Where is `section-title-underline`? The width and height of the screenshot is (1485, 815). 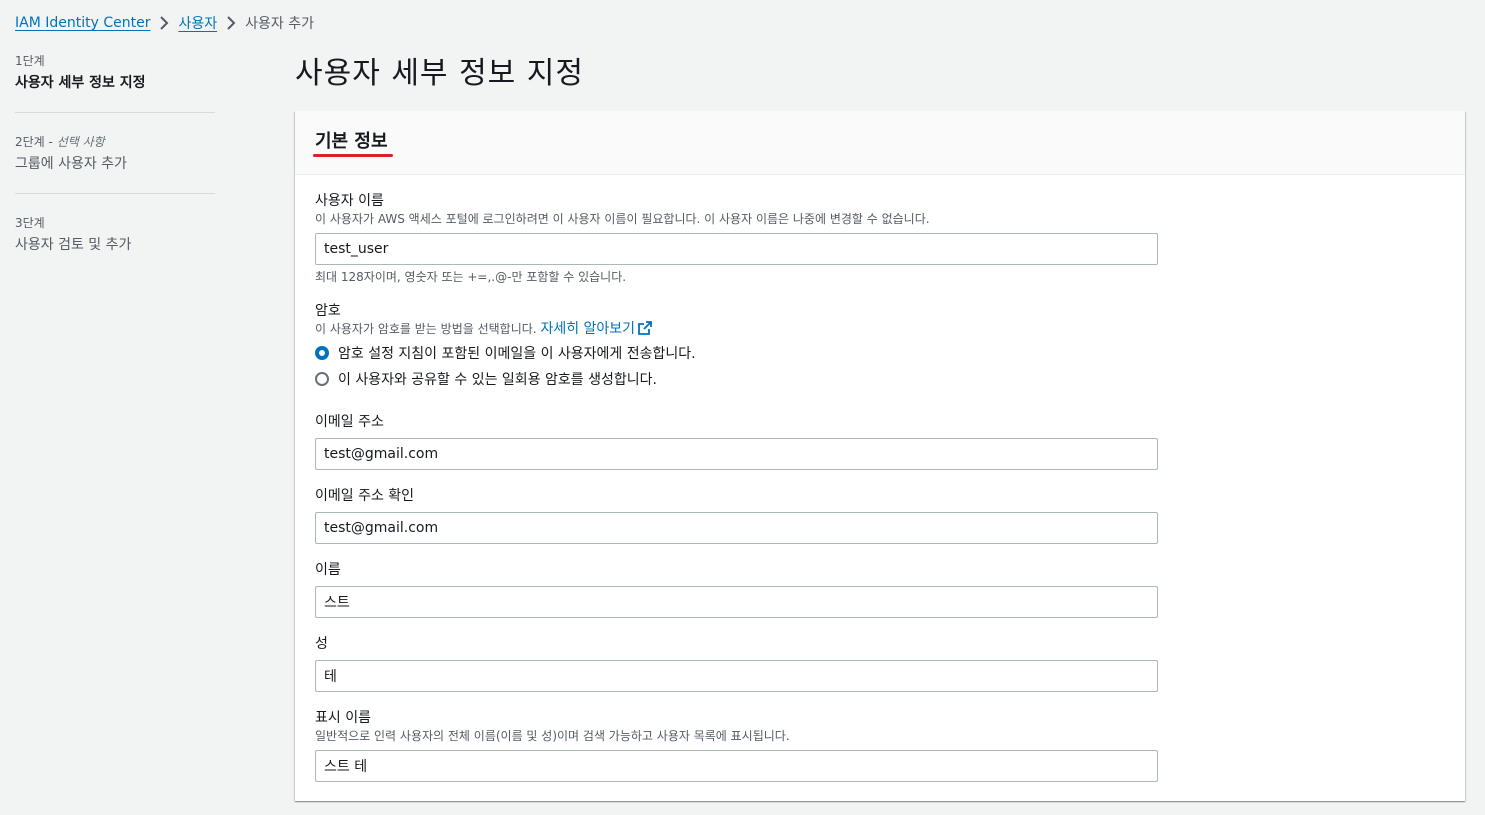
section-title-underline is located at coordinates (353, 155).